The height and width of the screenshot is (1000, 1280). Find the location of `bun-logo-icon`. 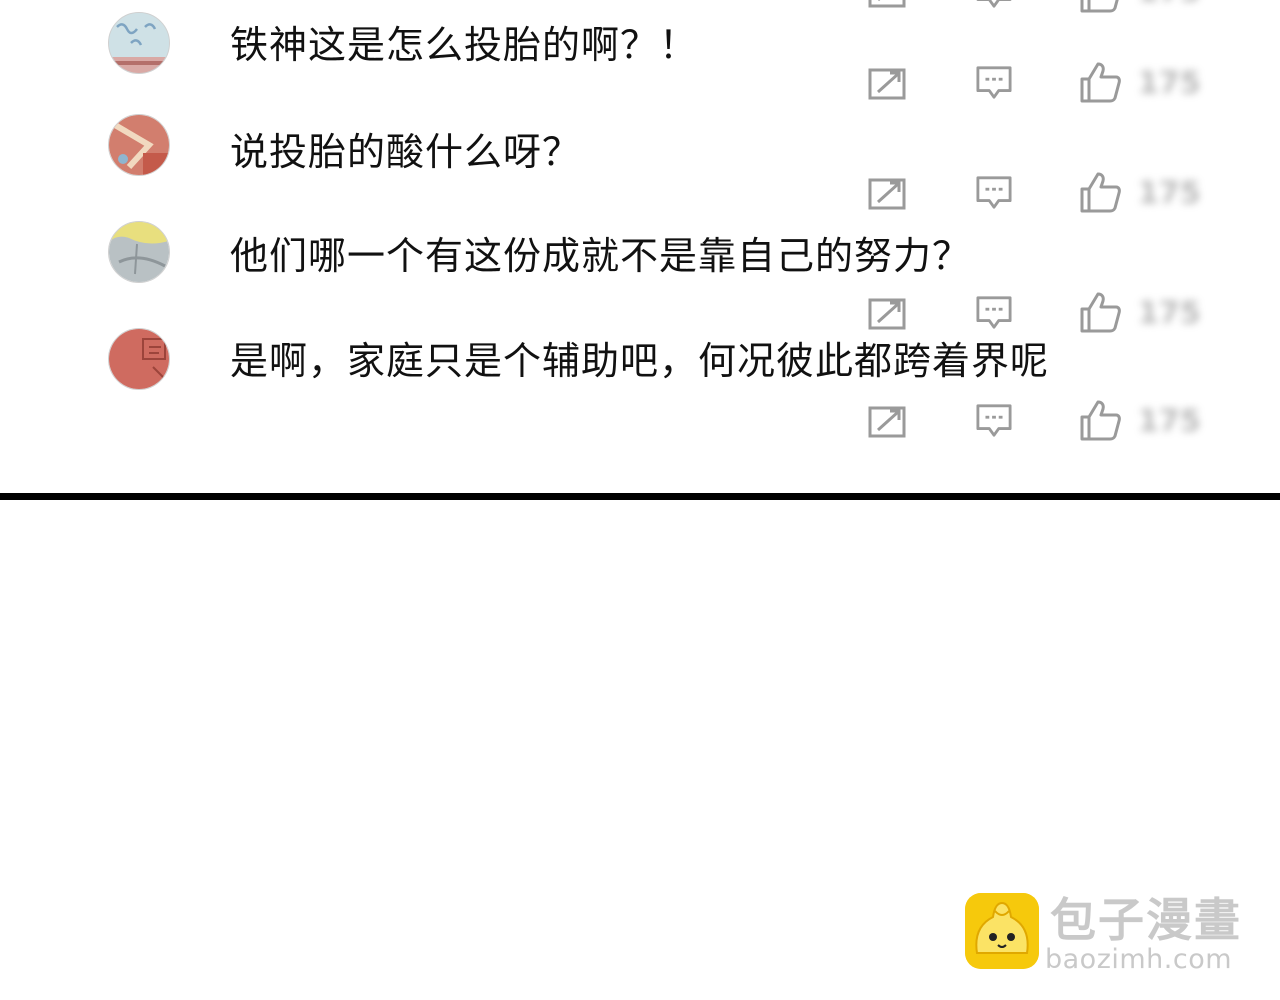

bun-logo-icon is located at coordinates (1002, 931).